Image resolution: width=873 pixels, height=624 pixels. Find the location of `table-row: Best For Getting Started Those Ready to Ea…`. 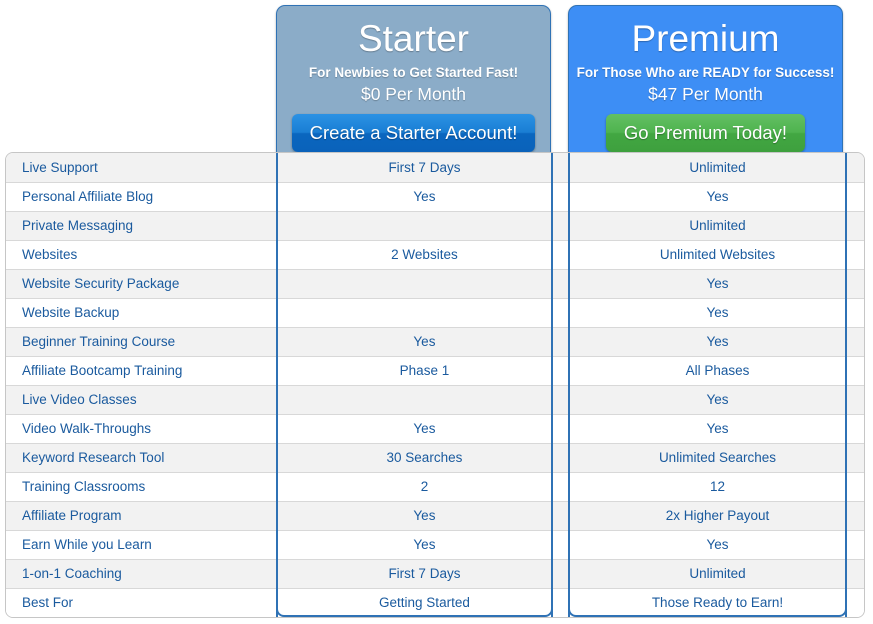

table-row: Best For Getting Started Those Ready to Ea… is located at coordinates (435, 602).